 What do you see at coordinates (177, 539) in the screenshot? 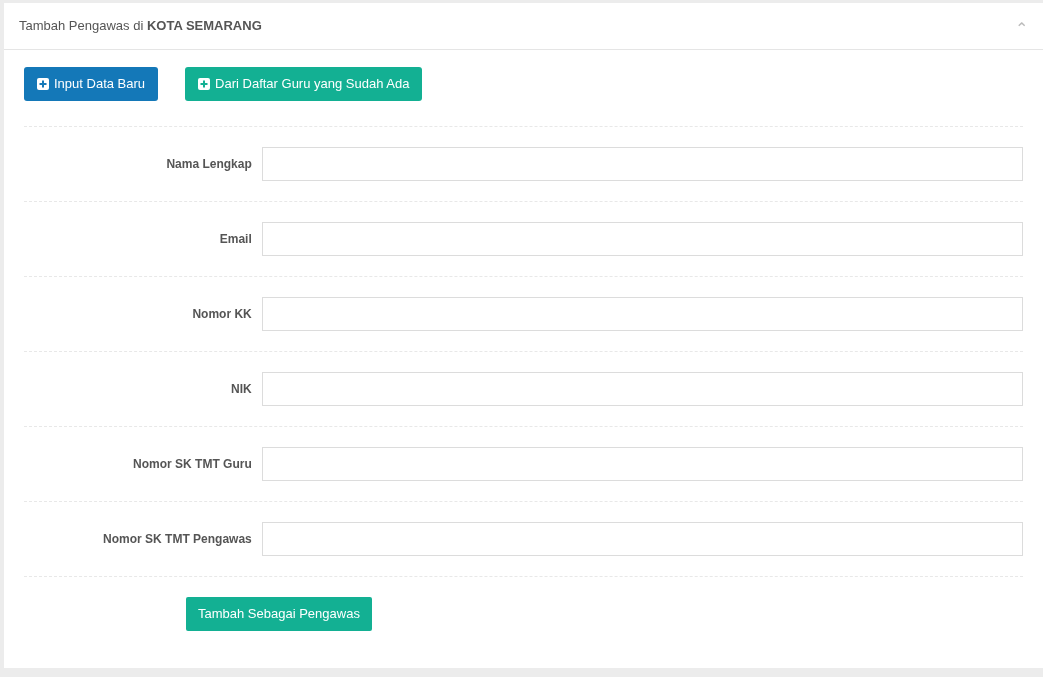
I see `field-label: Nomor SK TMT Pengawas` at bounding box center [177, 539].